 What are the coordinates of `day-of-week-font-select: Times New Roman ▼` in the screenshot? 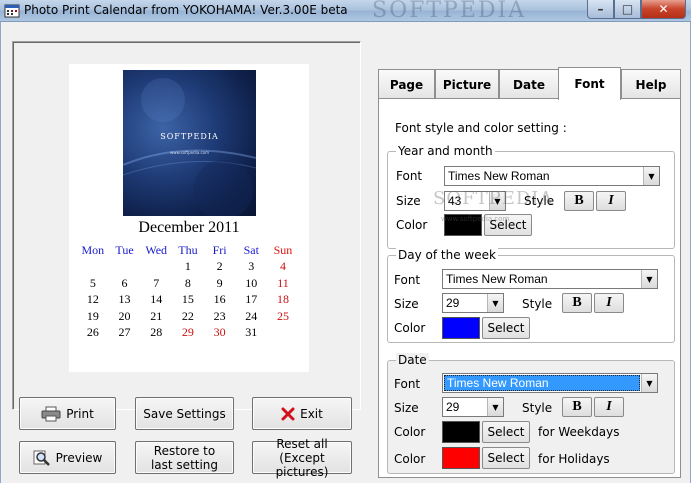 It's located at (550, 279).